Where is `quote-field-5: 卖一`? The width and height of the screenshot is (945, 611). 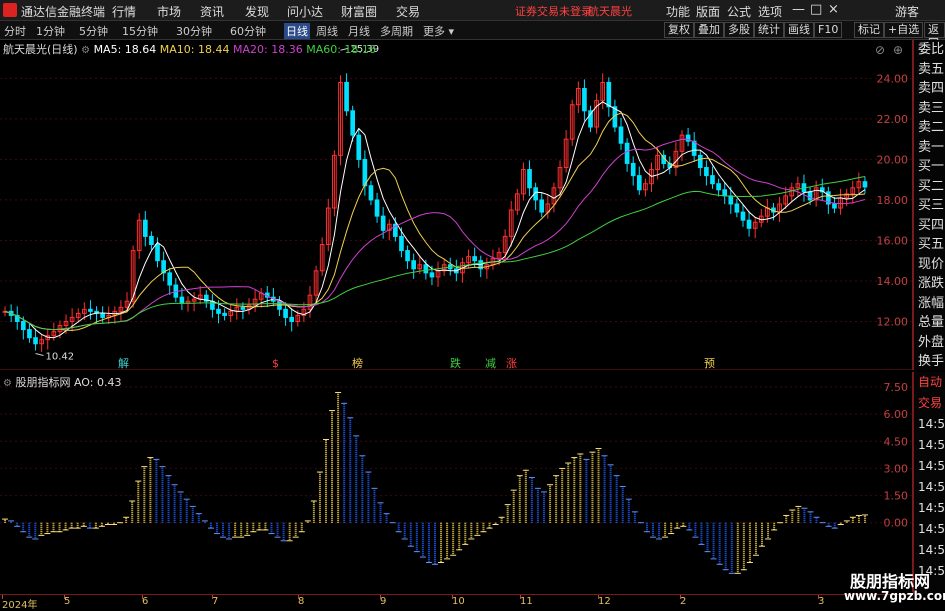
quote-field-5: 卖一 is located at coordinates (929, 148).